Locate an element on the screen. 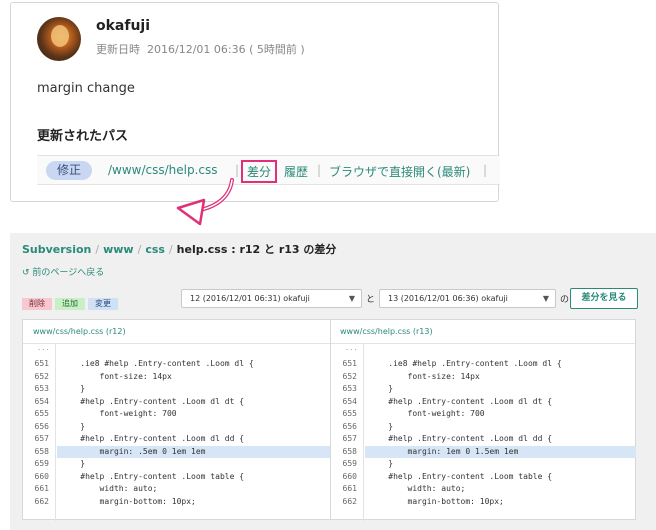  author-name: okafuji is located at coordinates (123, 26).